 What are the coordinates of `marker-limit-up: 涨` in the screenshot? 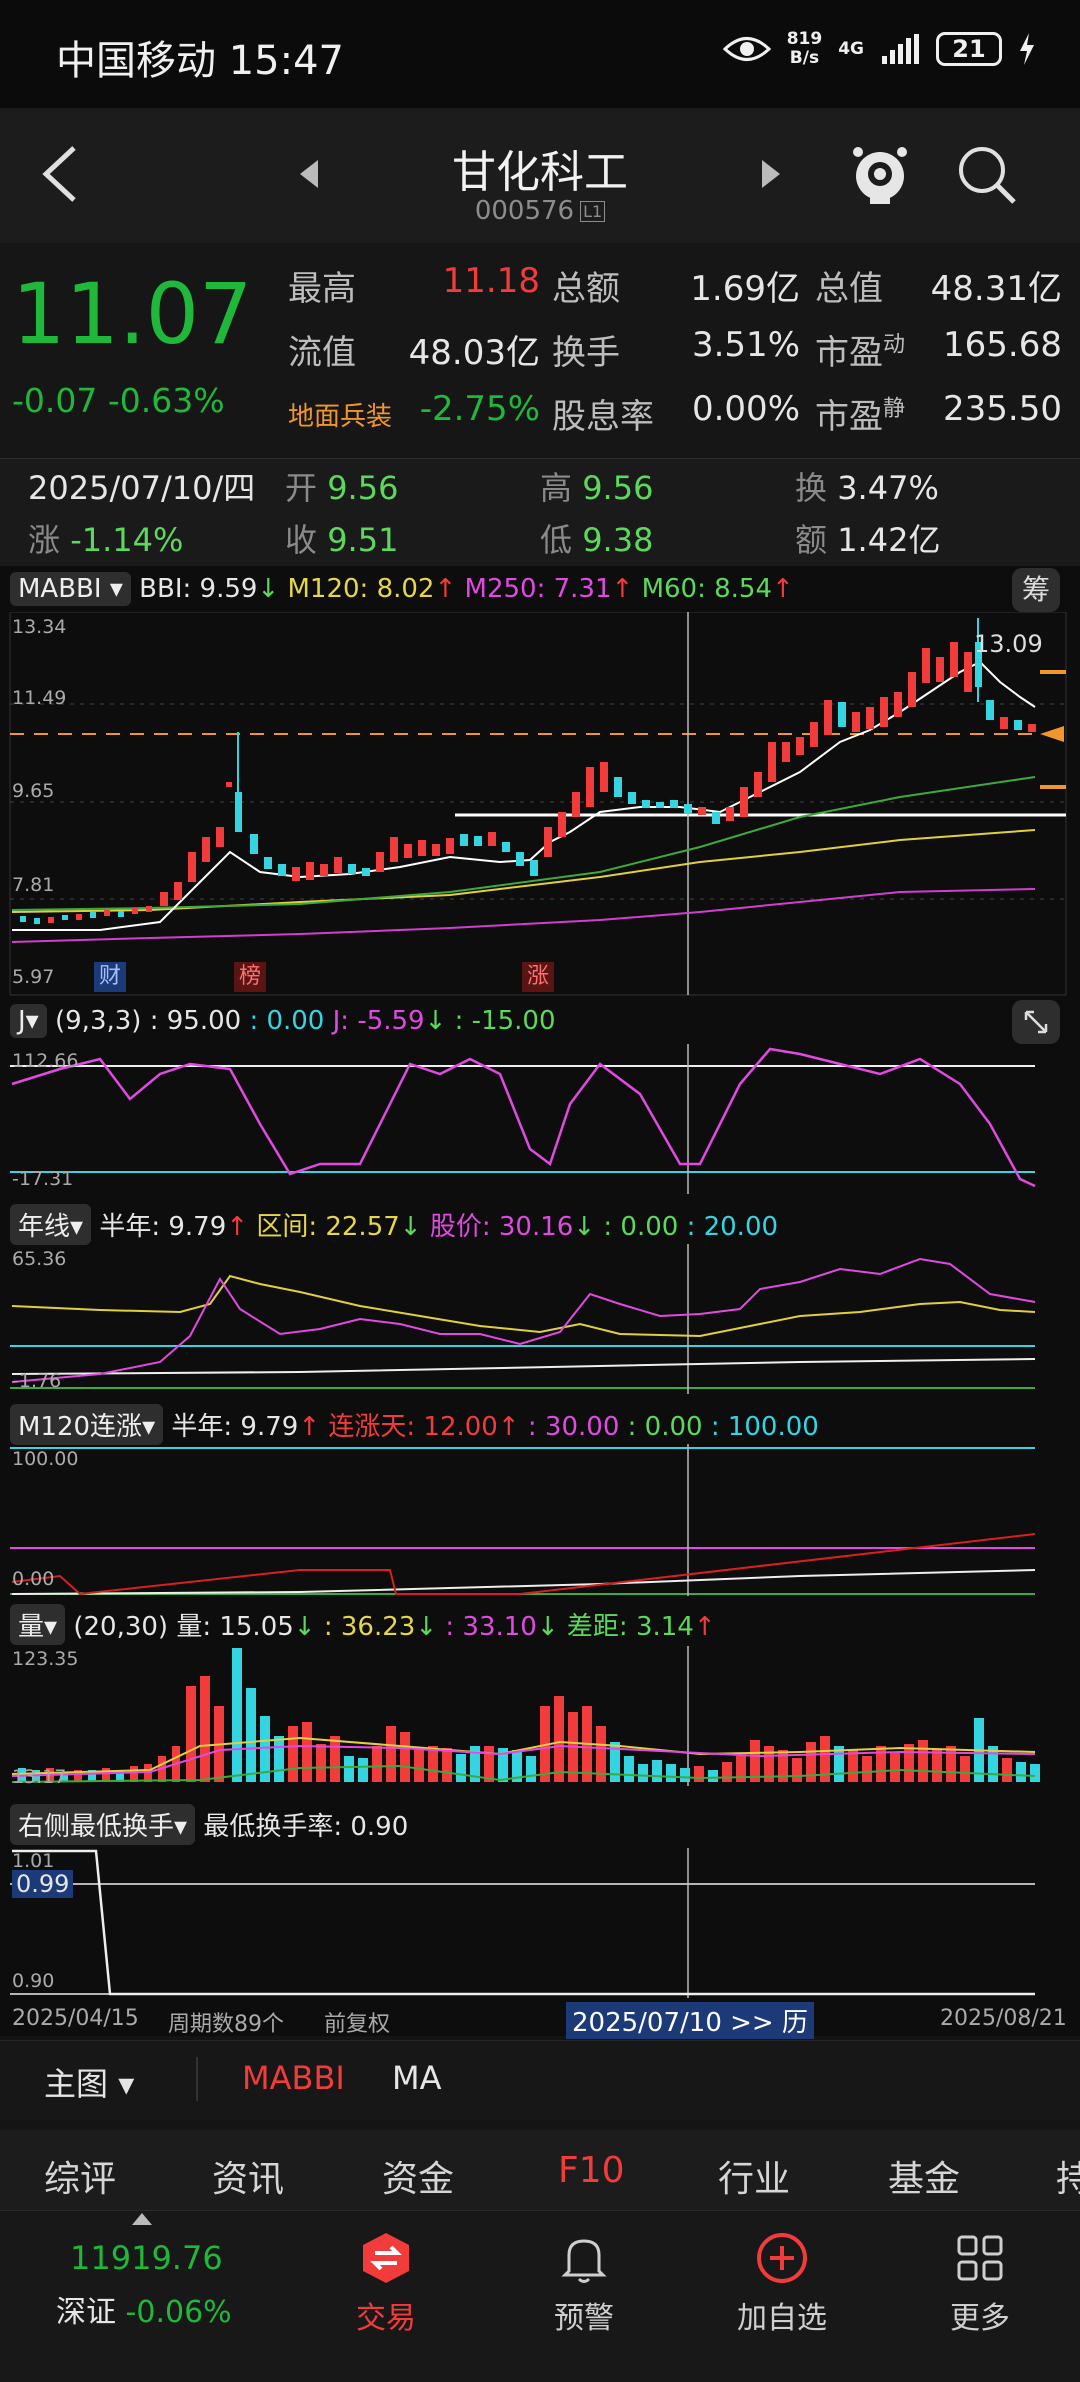 It's located at (538, 977).